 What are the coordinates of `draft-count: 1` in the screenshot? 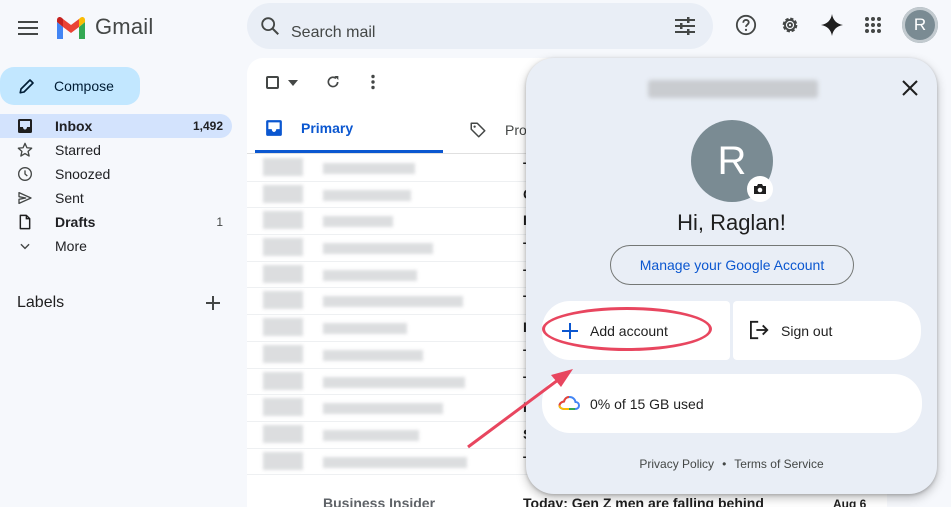 It's located at (219, 222).